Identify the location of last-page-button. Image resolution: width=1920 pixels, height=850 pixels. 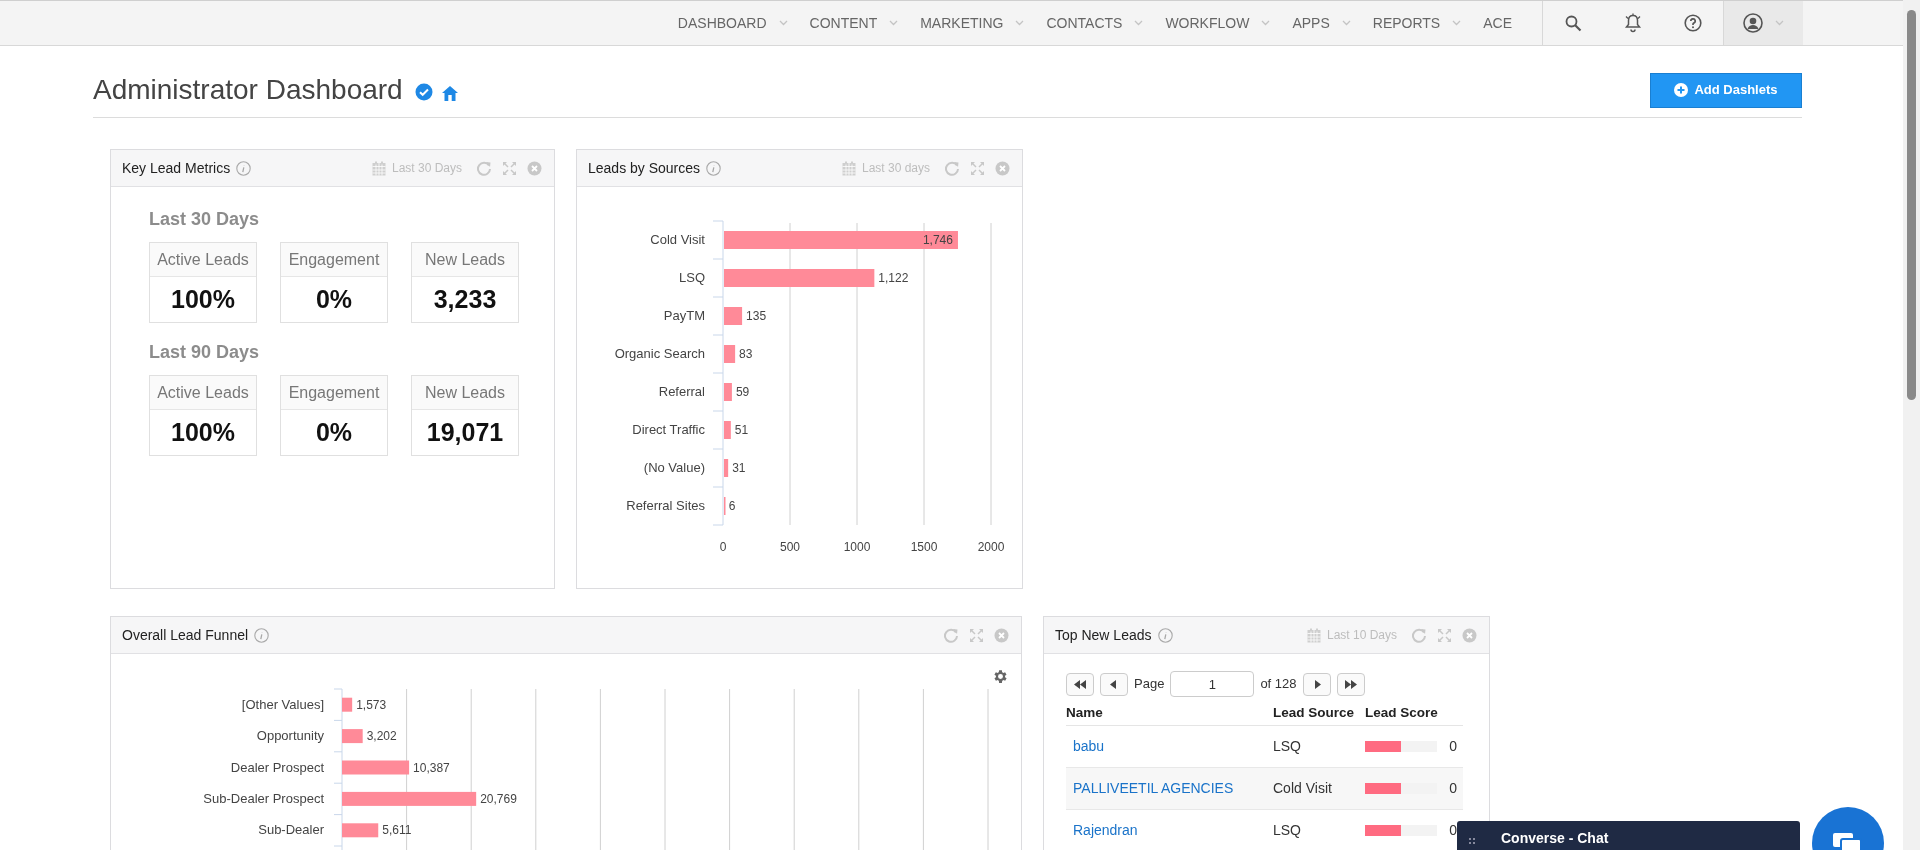
(1350, 684).